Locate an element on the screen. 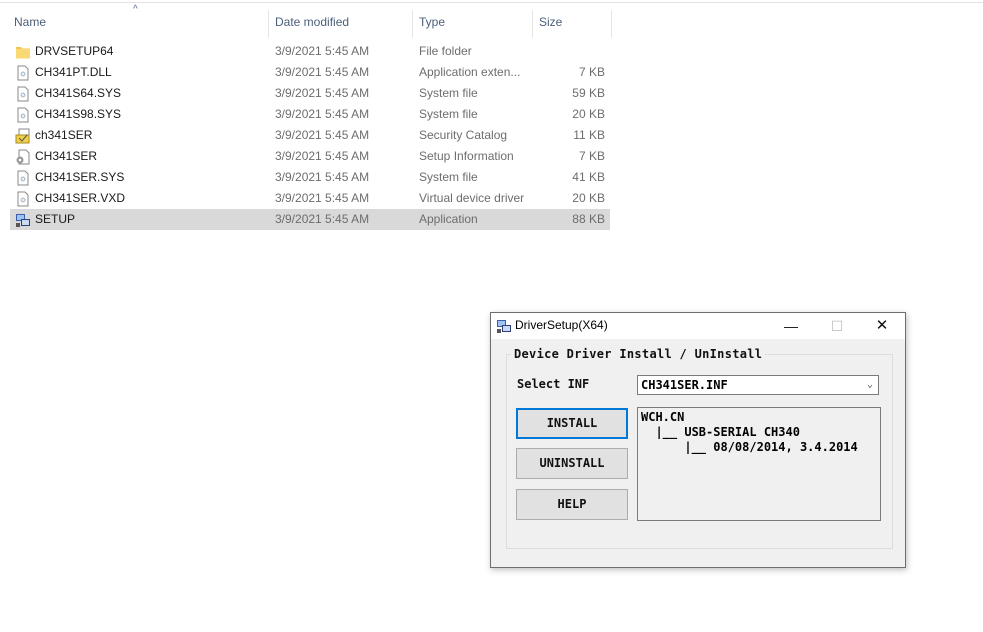 Image resolution: width=983 pixels, height=632 pixels. install-button: INSTALL is located at coordinates (572, 423).